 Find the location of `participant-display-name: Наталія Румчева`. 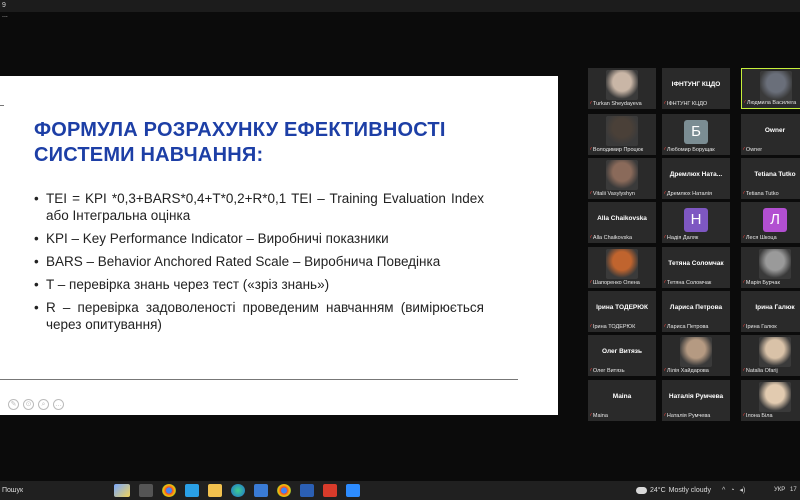

participant-display-name: Наталія Румчева is located at coordinates (696, 396).